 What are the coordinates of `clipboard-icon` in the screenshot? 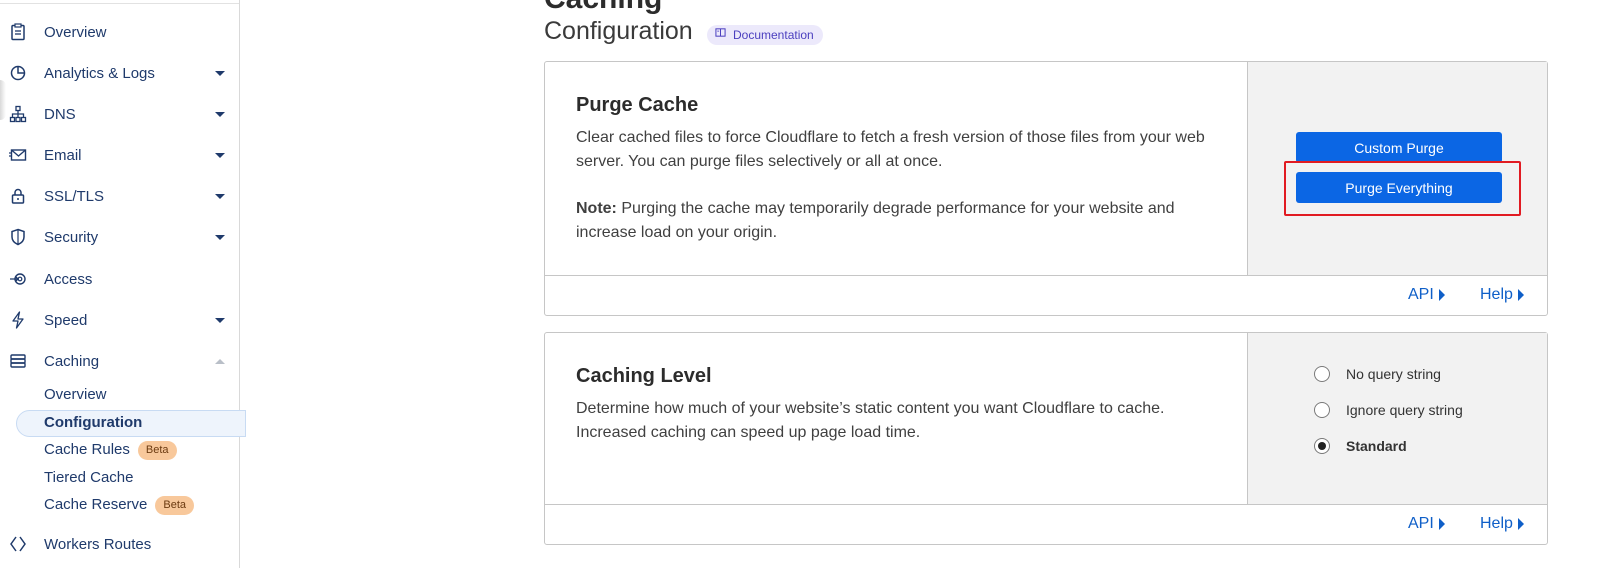 It's located at (18, 32).